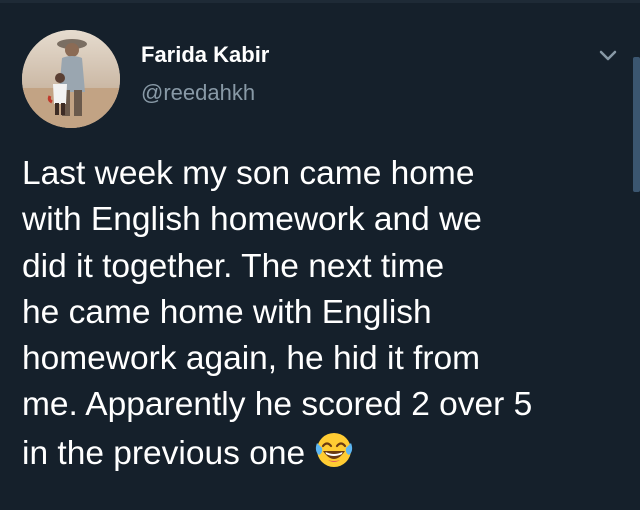 The image size is (640, 510). I want to click on display-name: Farida Kabir, so click(205, 55).